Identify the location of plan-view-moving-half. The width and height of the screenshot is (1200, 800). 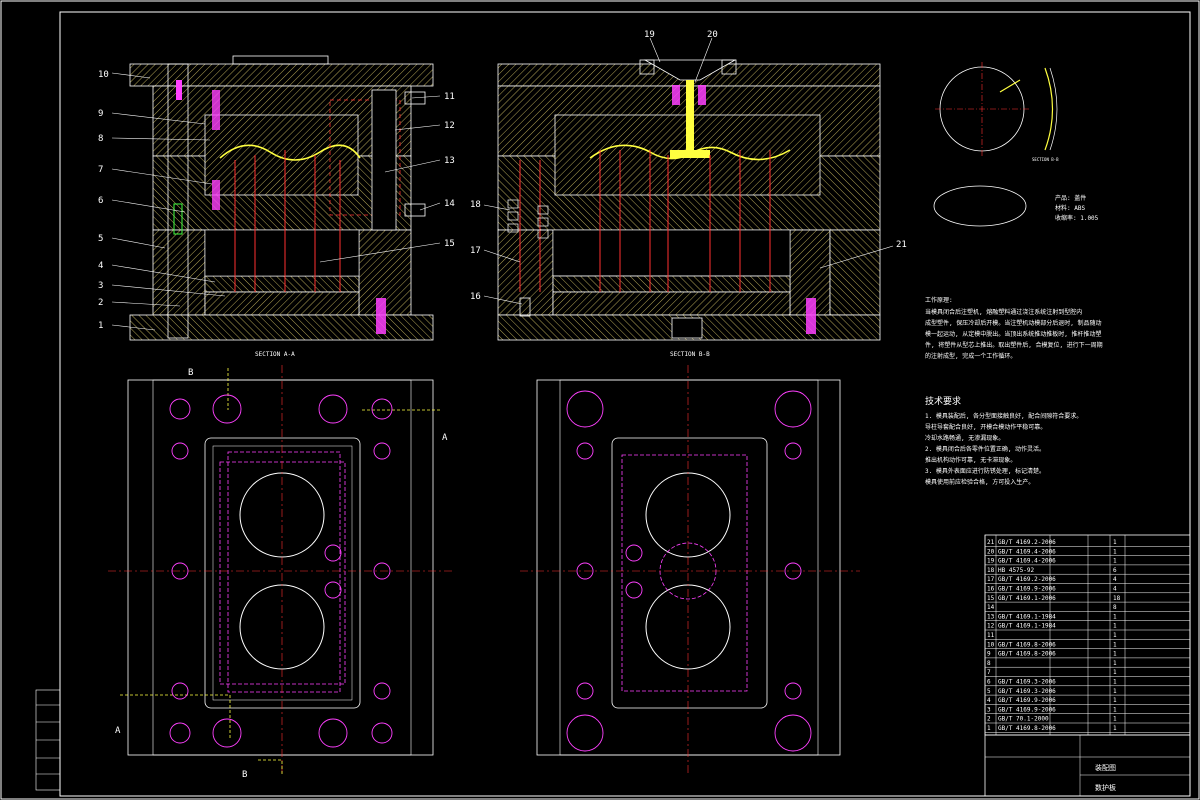
(281, 570).